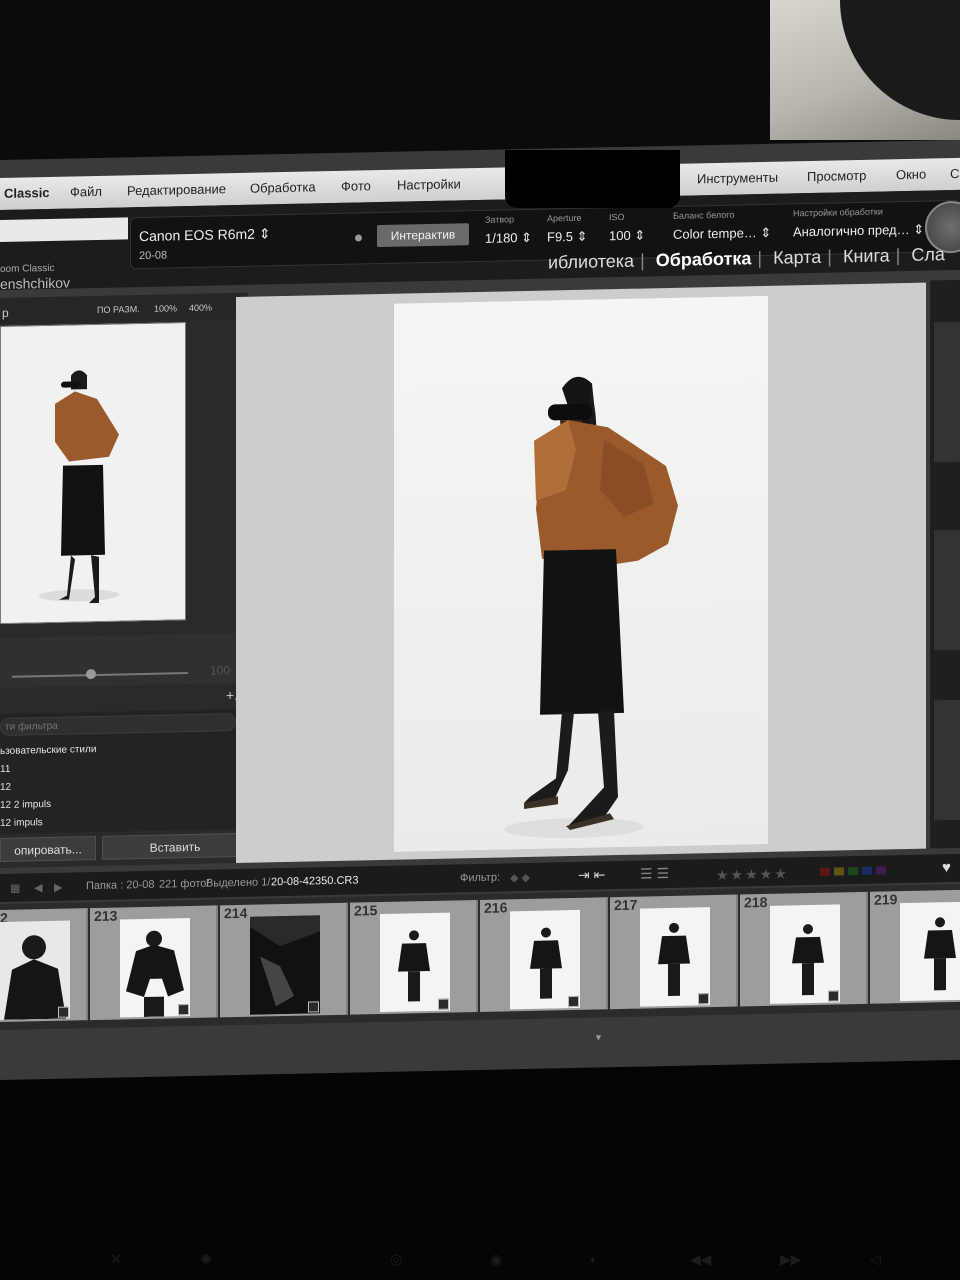  I want to click on filmstrip-cell: 217, so click(674, 952).